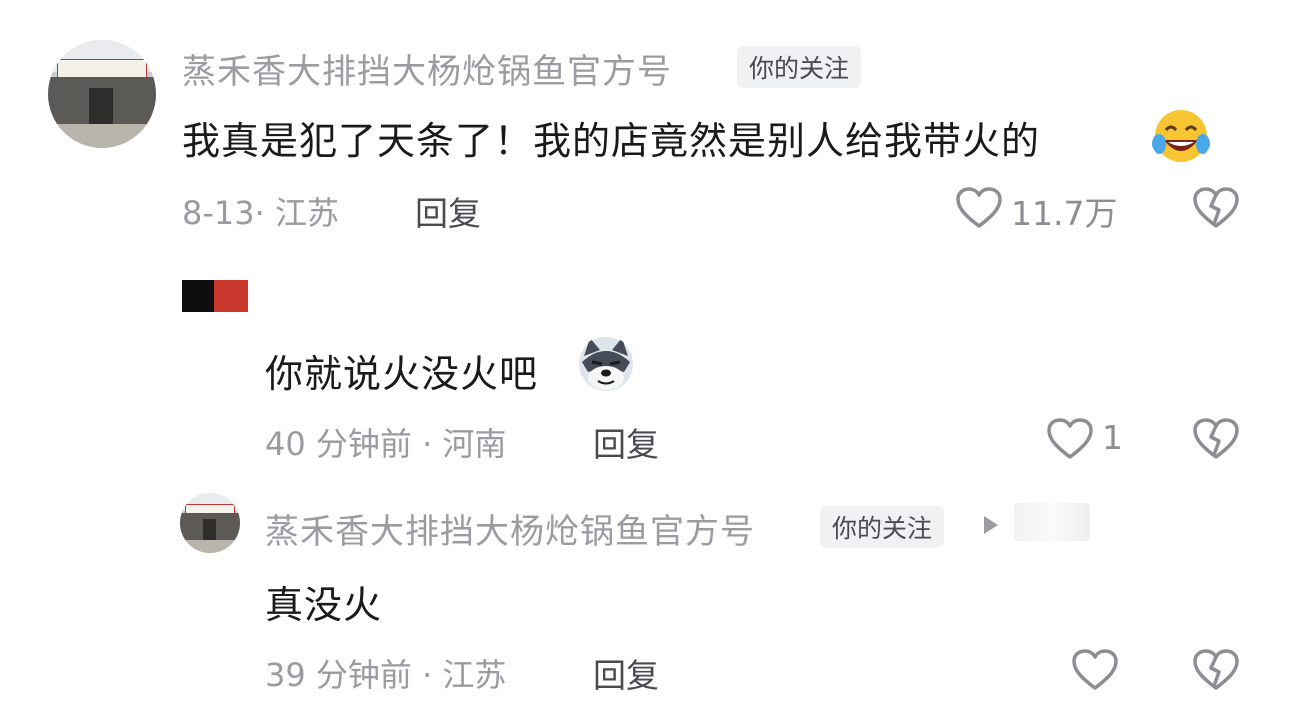 Image resolution: width=1290 pixels, height=717 pixels. I want to click on like-button: 11.7万, so click(1040, 208).